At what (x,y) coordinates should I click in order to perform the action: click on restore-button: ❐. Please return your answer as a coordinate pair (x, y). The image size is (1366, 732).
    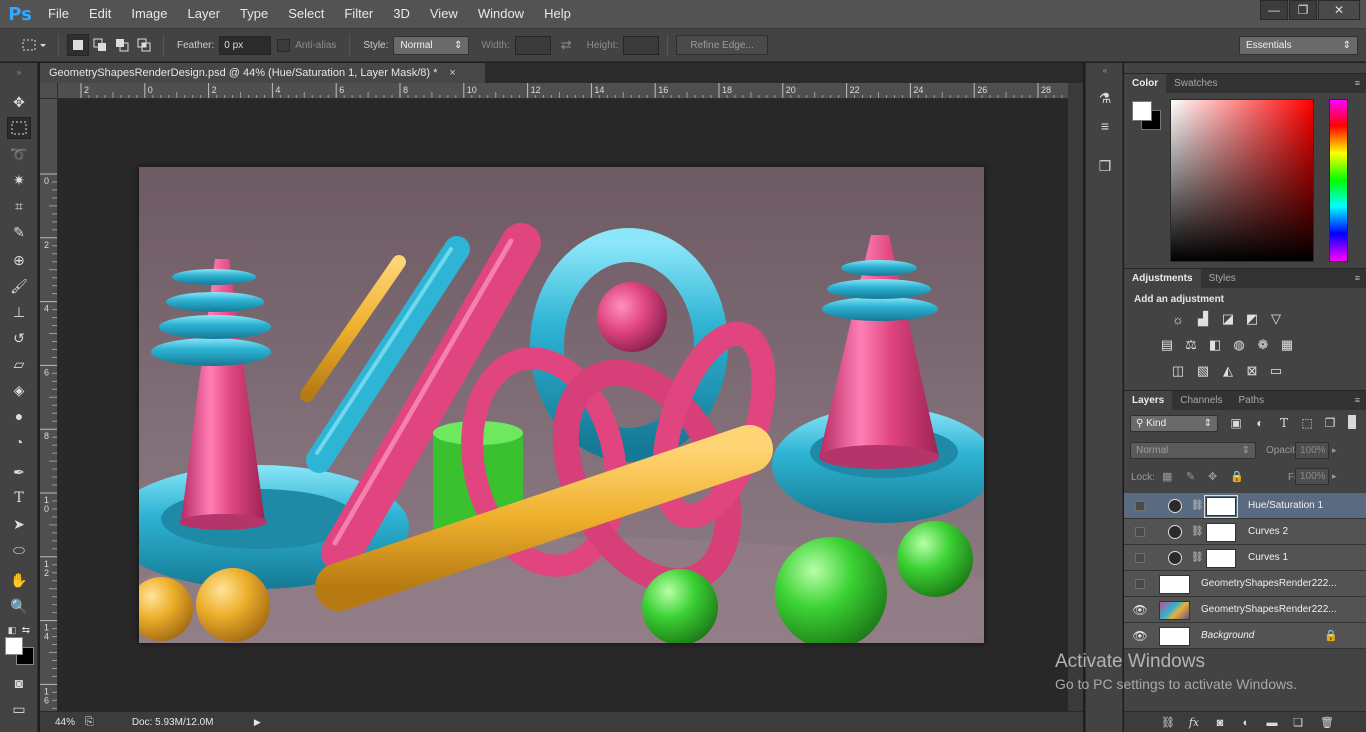
    Looking at the image, I should click on (1303, 10).